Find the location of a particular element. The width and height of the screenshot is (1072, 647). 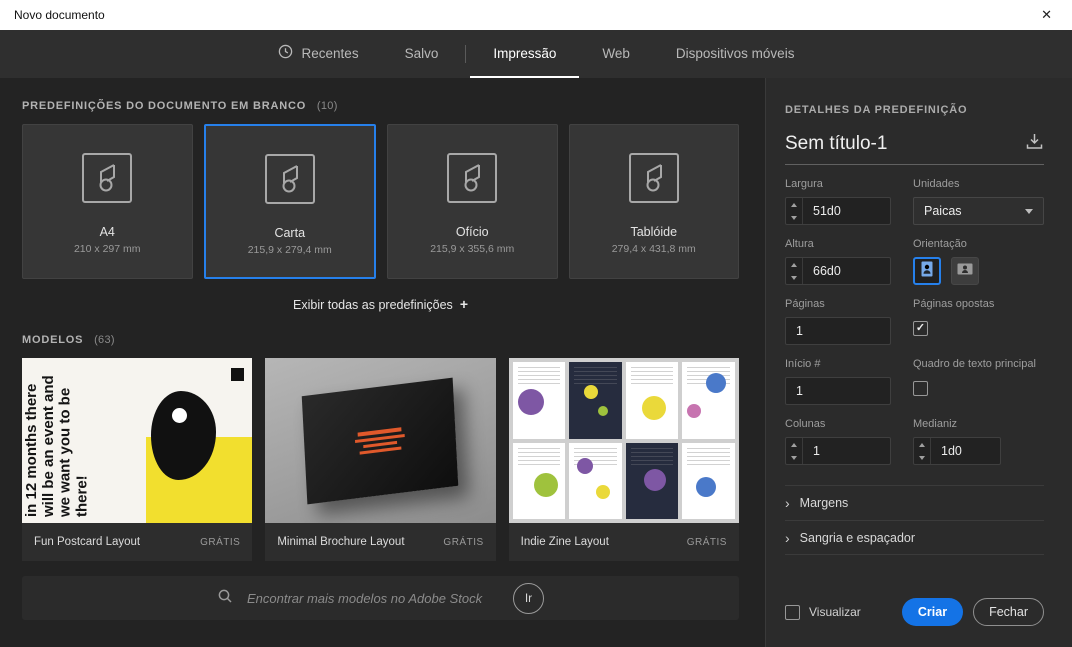

width-stepper-arrows is located at coordinates (794, 211).